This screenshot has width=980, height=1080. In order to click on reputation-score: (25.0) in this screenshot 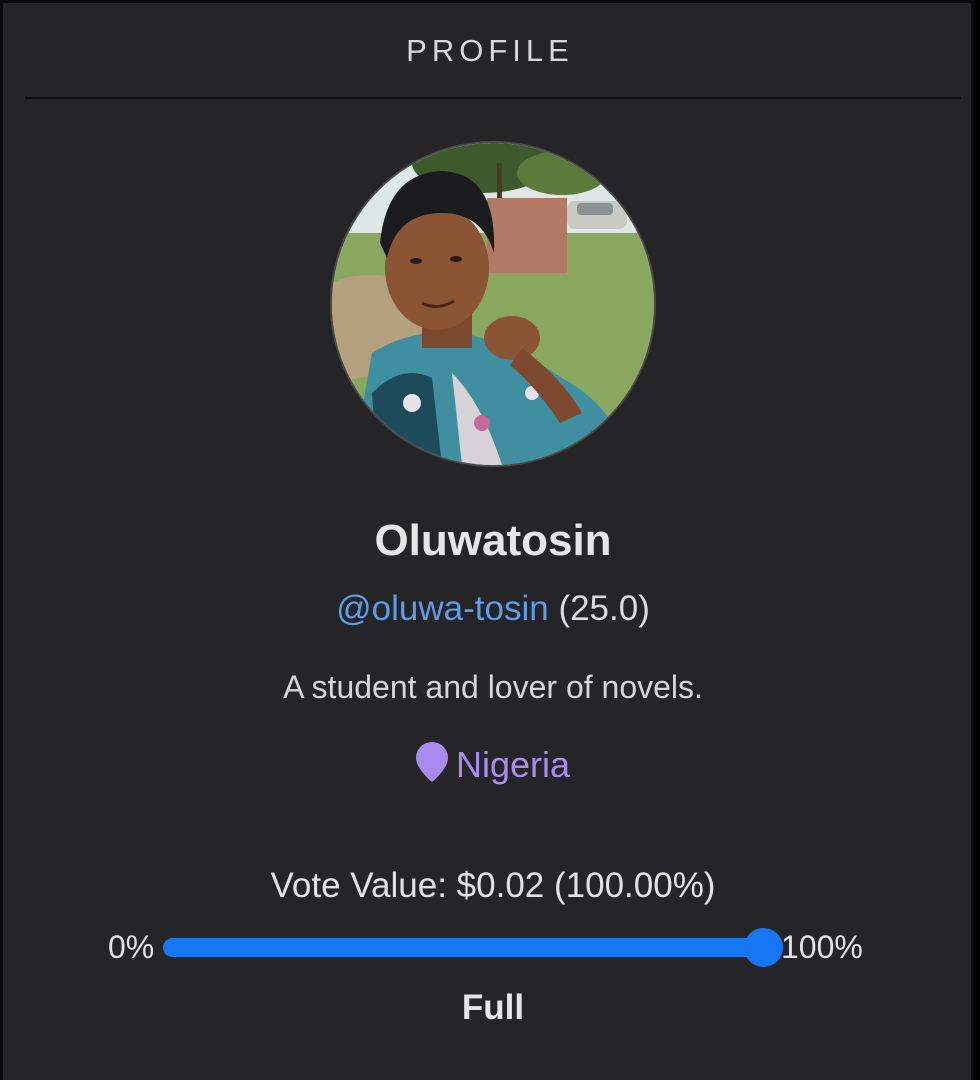, I will do `click(604, 608)`.